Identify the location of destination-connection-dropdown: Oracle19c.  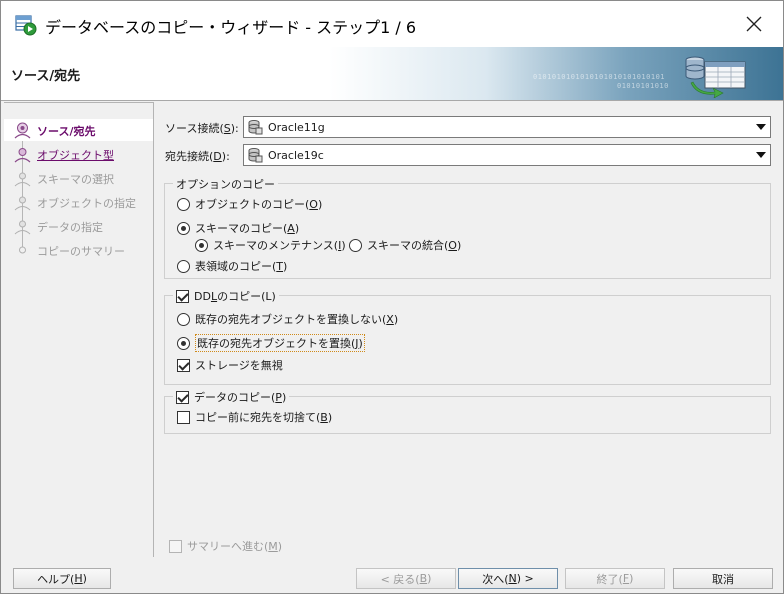
(507, 155).